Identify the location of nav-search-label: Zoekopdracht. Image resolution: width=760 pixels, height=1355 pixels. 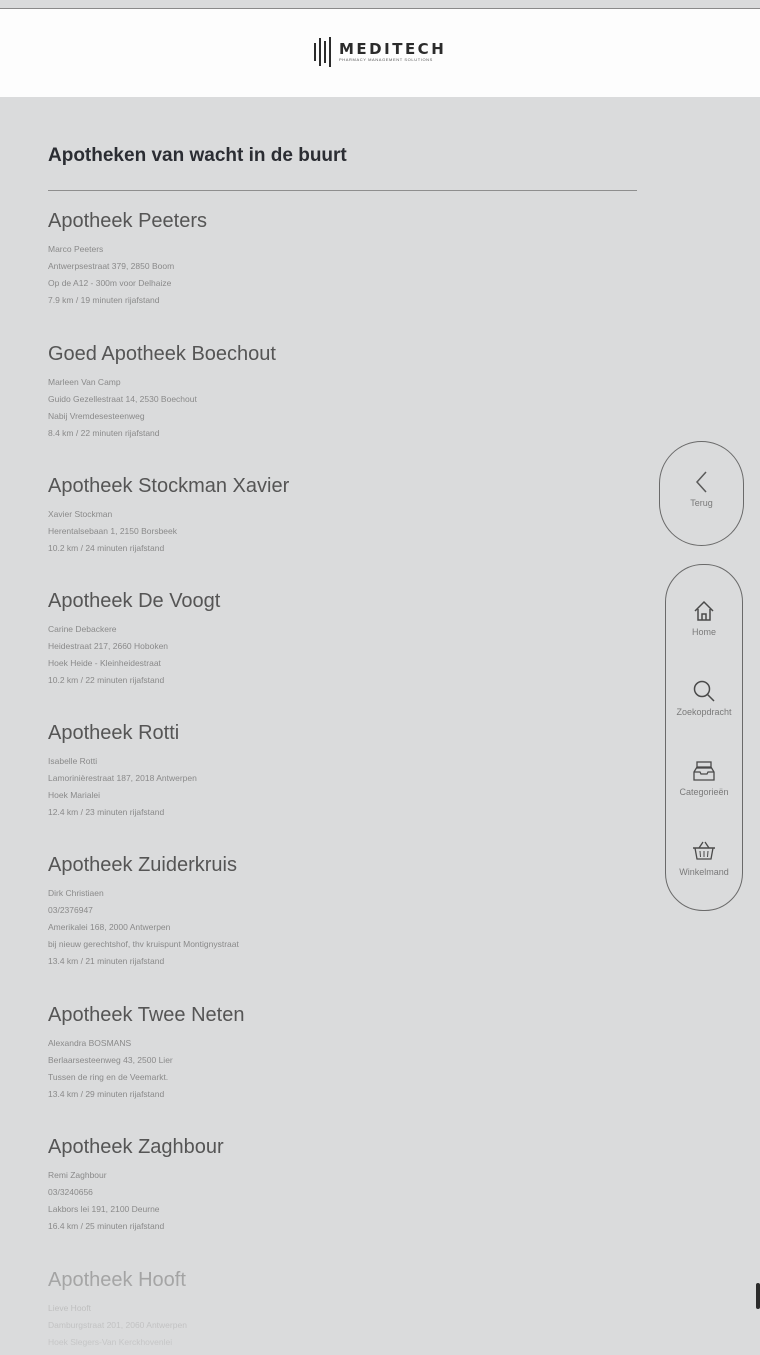
(704, 712).